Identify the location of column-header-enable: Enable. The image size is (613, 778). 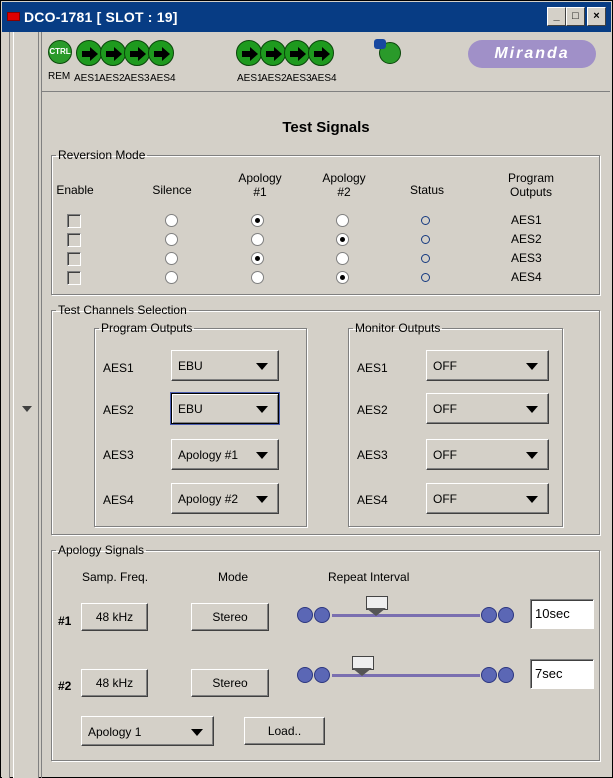
(75, 190).